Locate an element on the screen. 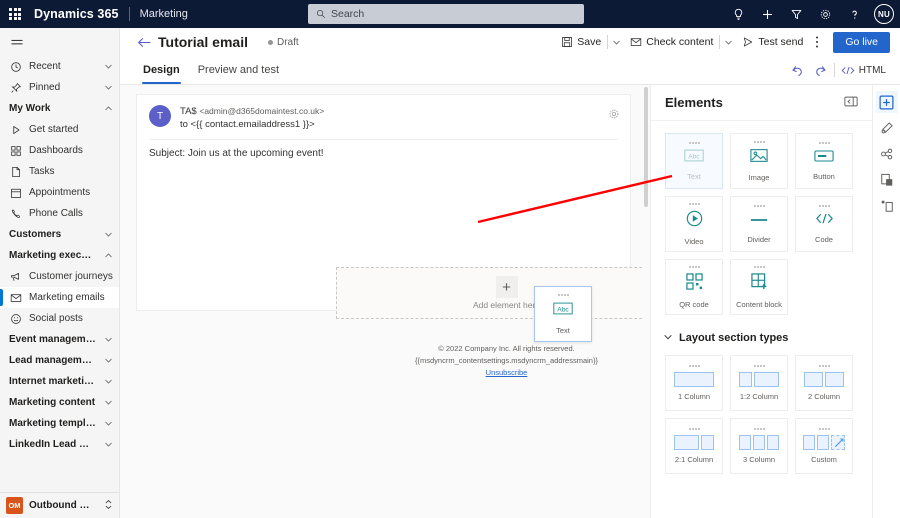  rail-button-theme is located at coordinates (887, 128).